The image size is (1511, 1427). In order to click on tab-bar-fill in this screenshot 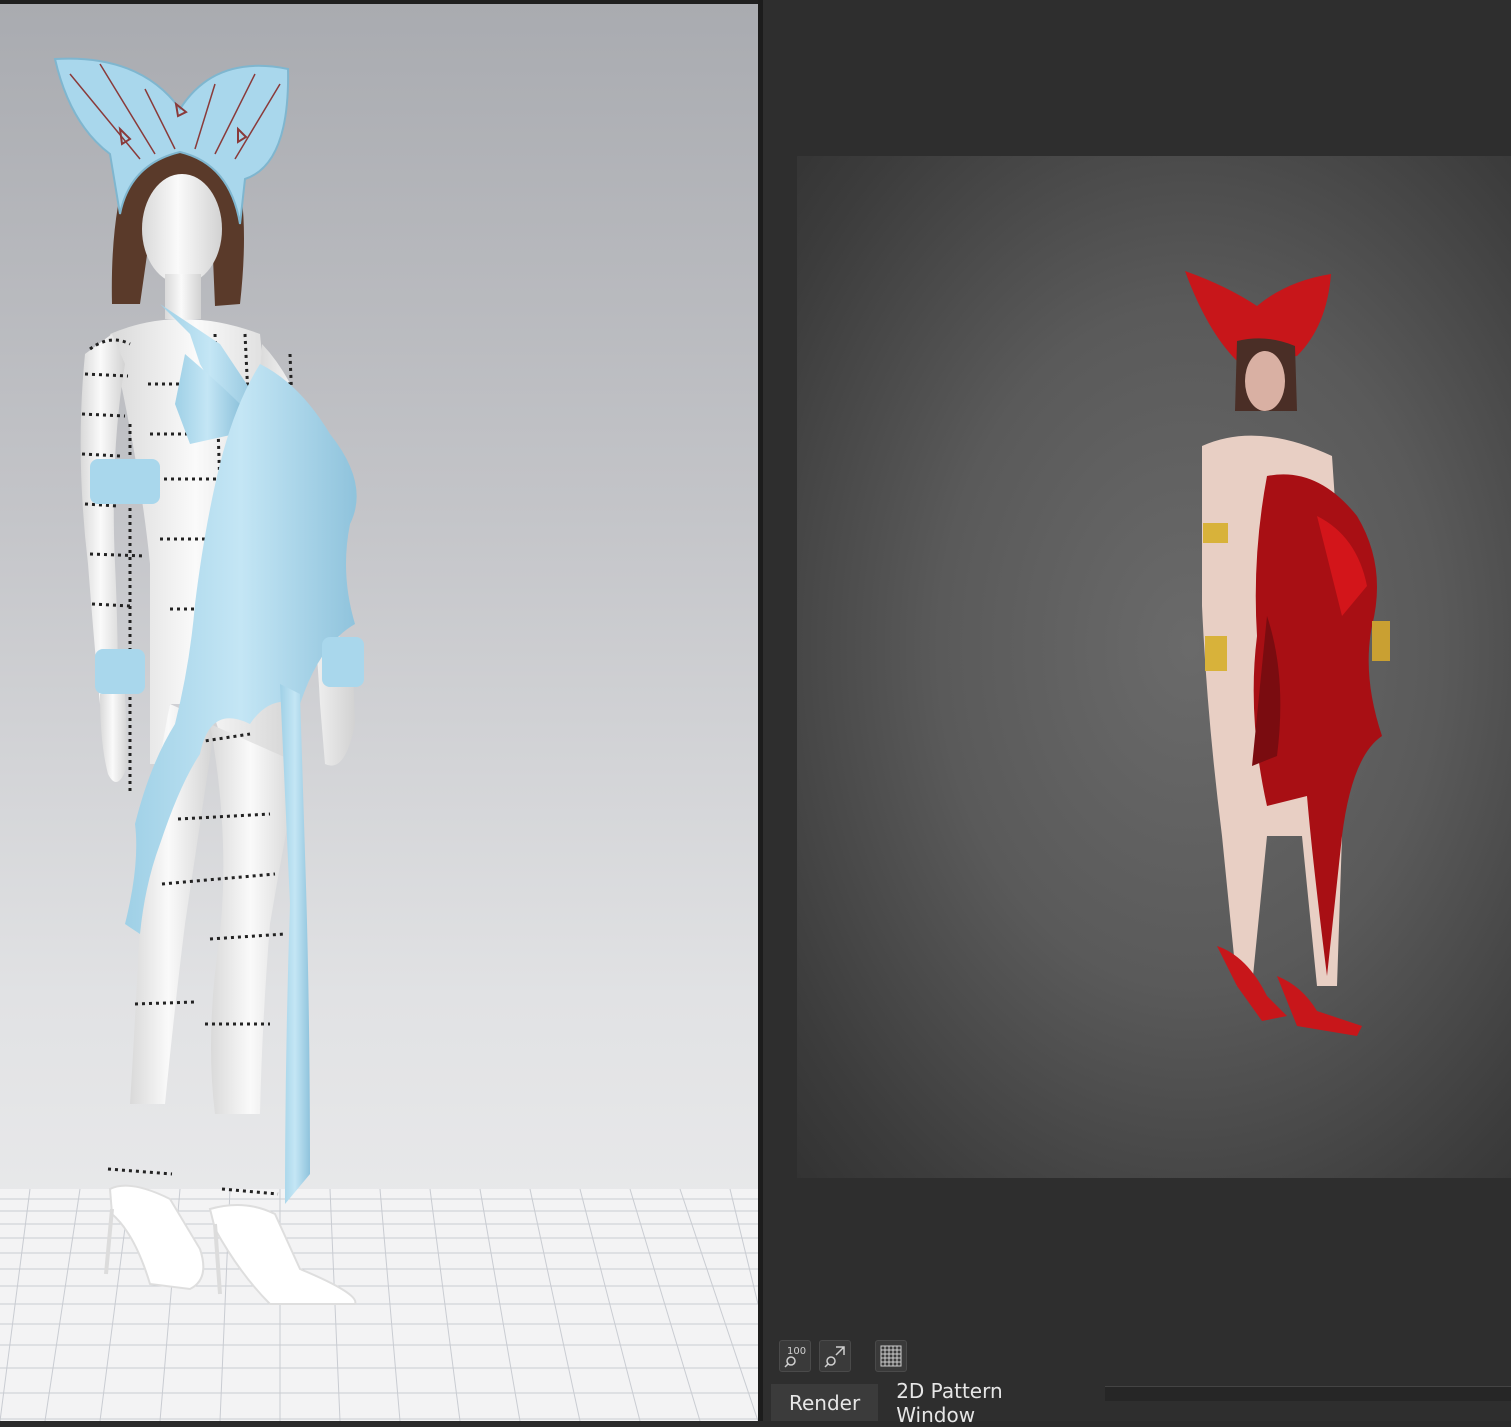, I will do `click(1308, 1393)`.